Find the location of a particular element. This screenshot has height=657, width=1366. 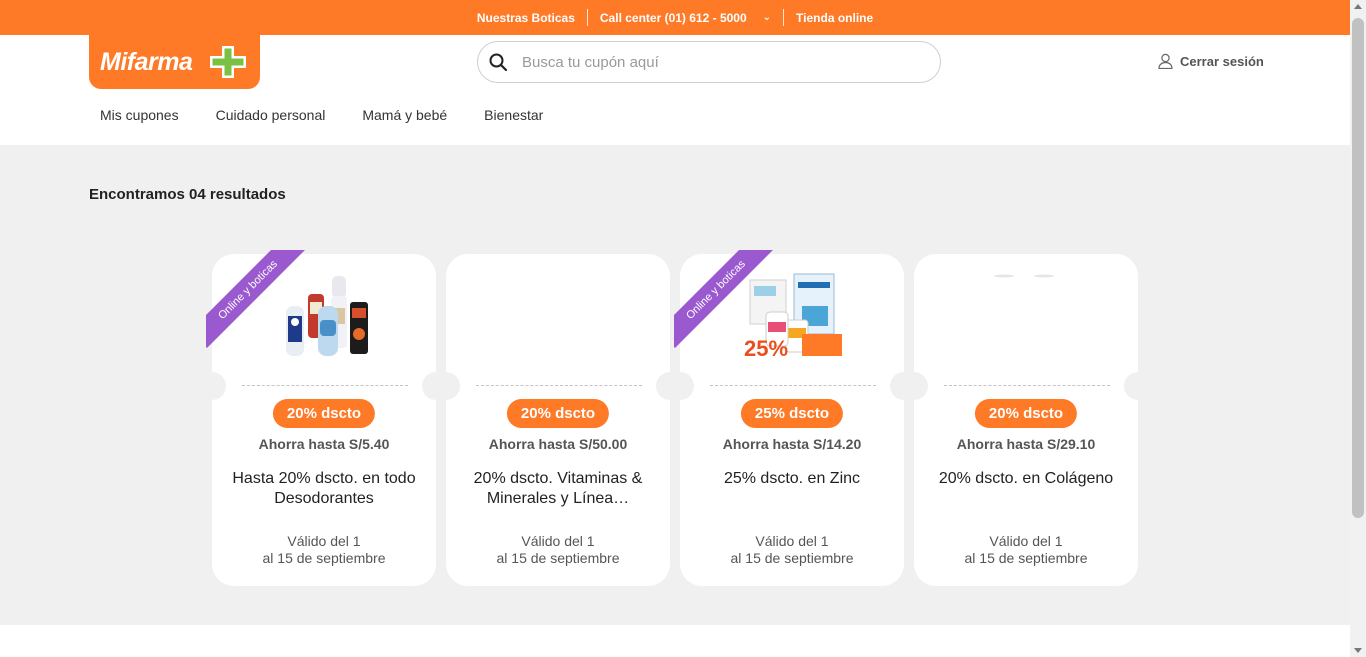

logout-label: Cerrar sesión is located at coordinates (1222, 61).